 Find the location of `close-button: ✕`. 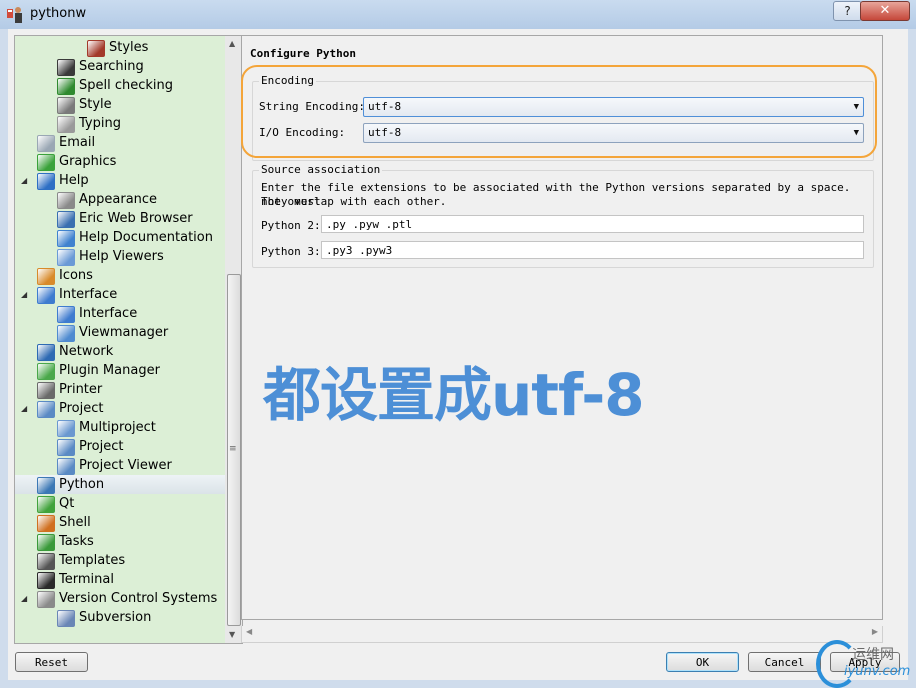

close-button: ✕ is located at coordinates (885, 11).